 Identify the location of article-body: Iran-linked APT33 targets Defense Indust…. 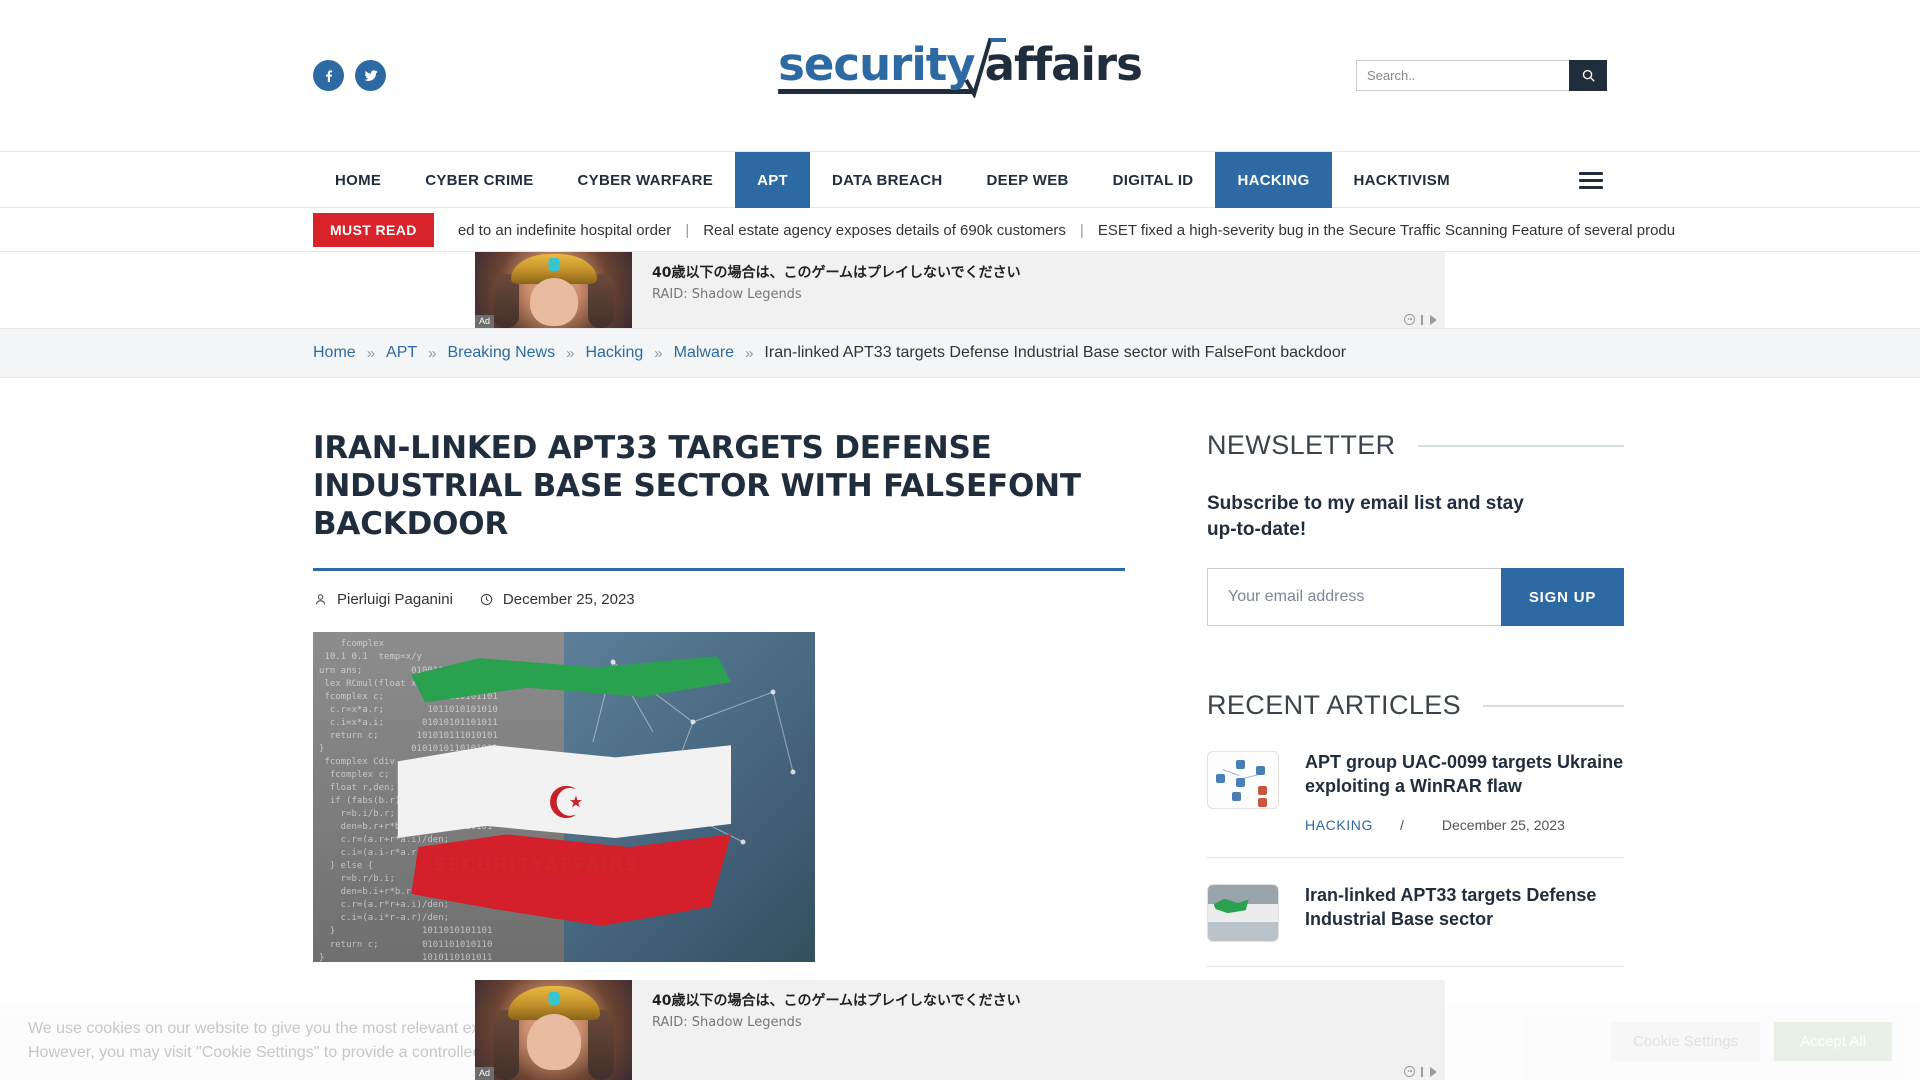
(1464, 913).